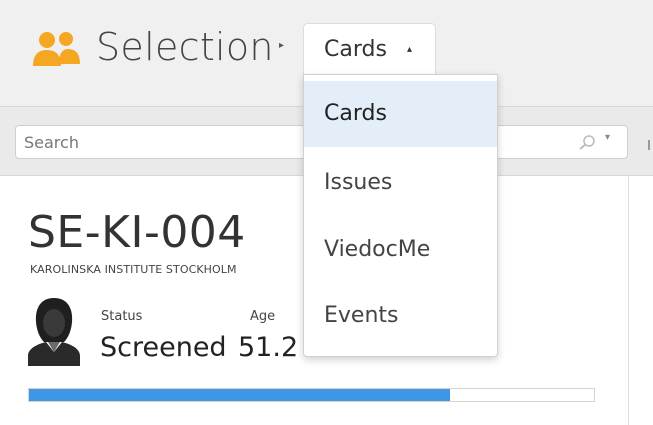 The height and width of the screenshot is (425, 653). I want to click on subject-id: SE-KI-004, so click(137, 233).